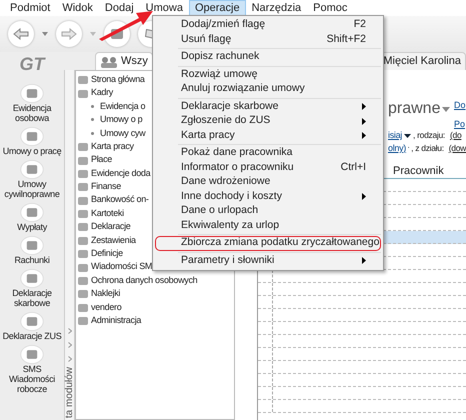 This screenshot has height=420, width=466. Describe the element at coordinates (427, 148) in the screenshot. I see `filter-label: , z działu:` at that location.